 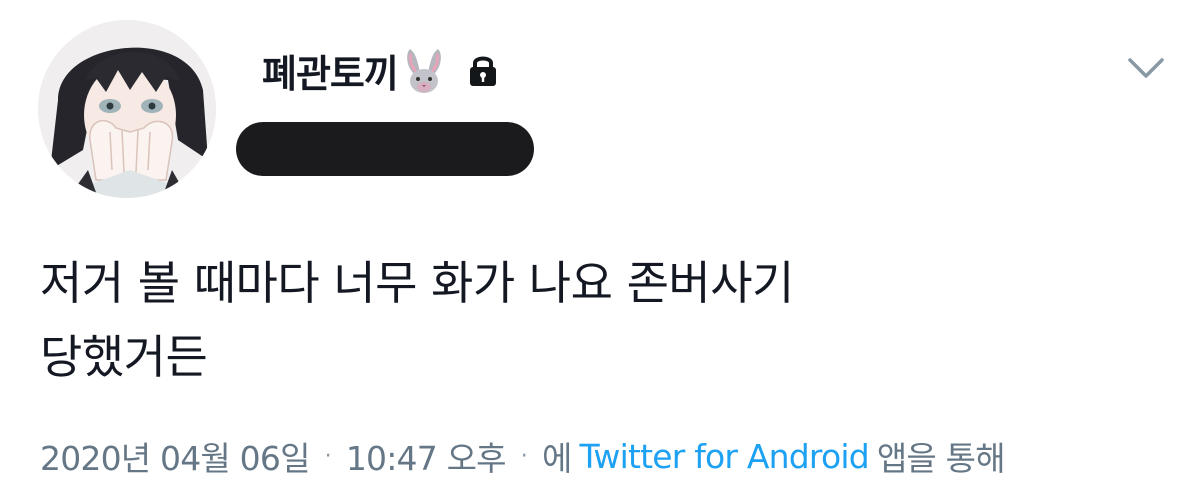 I want to click on avatar-image, so click(x=127, y=109).